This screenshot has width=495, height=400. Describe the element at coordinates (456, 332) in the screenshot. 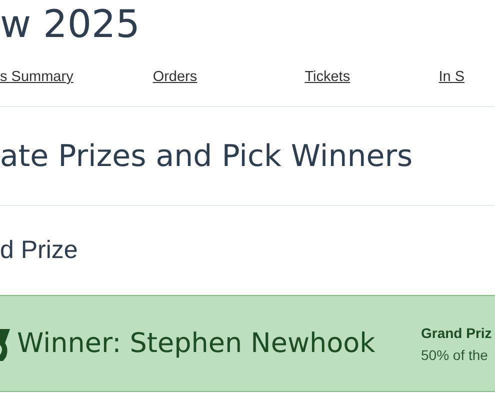

I see `prize-name: Grand Priz` at that location.